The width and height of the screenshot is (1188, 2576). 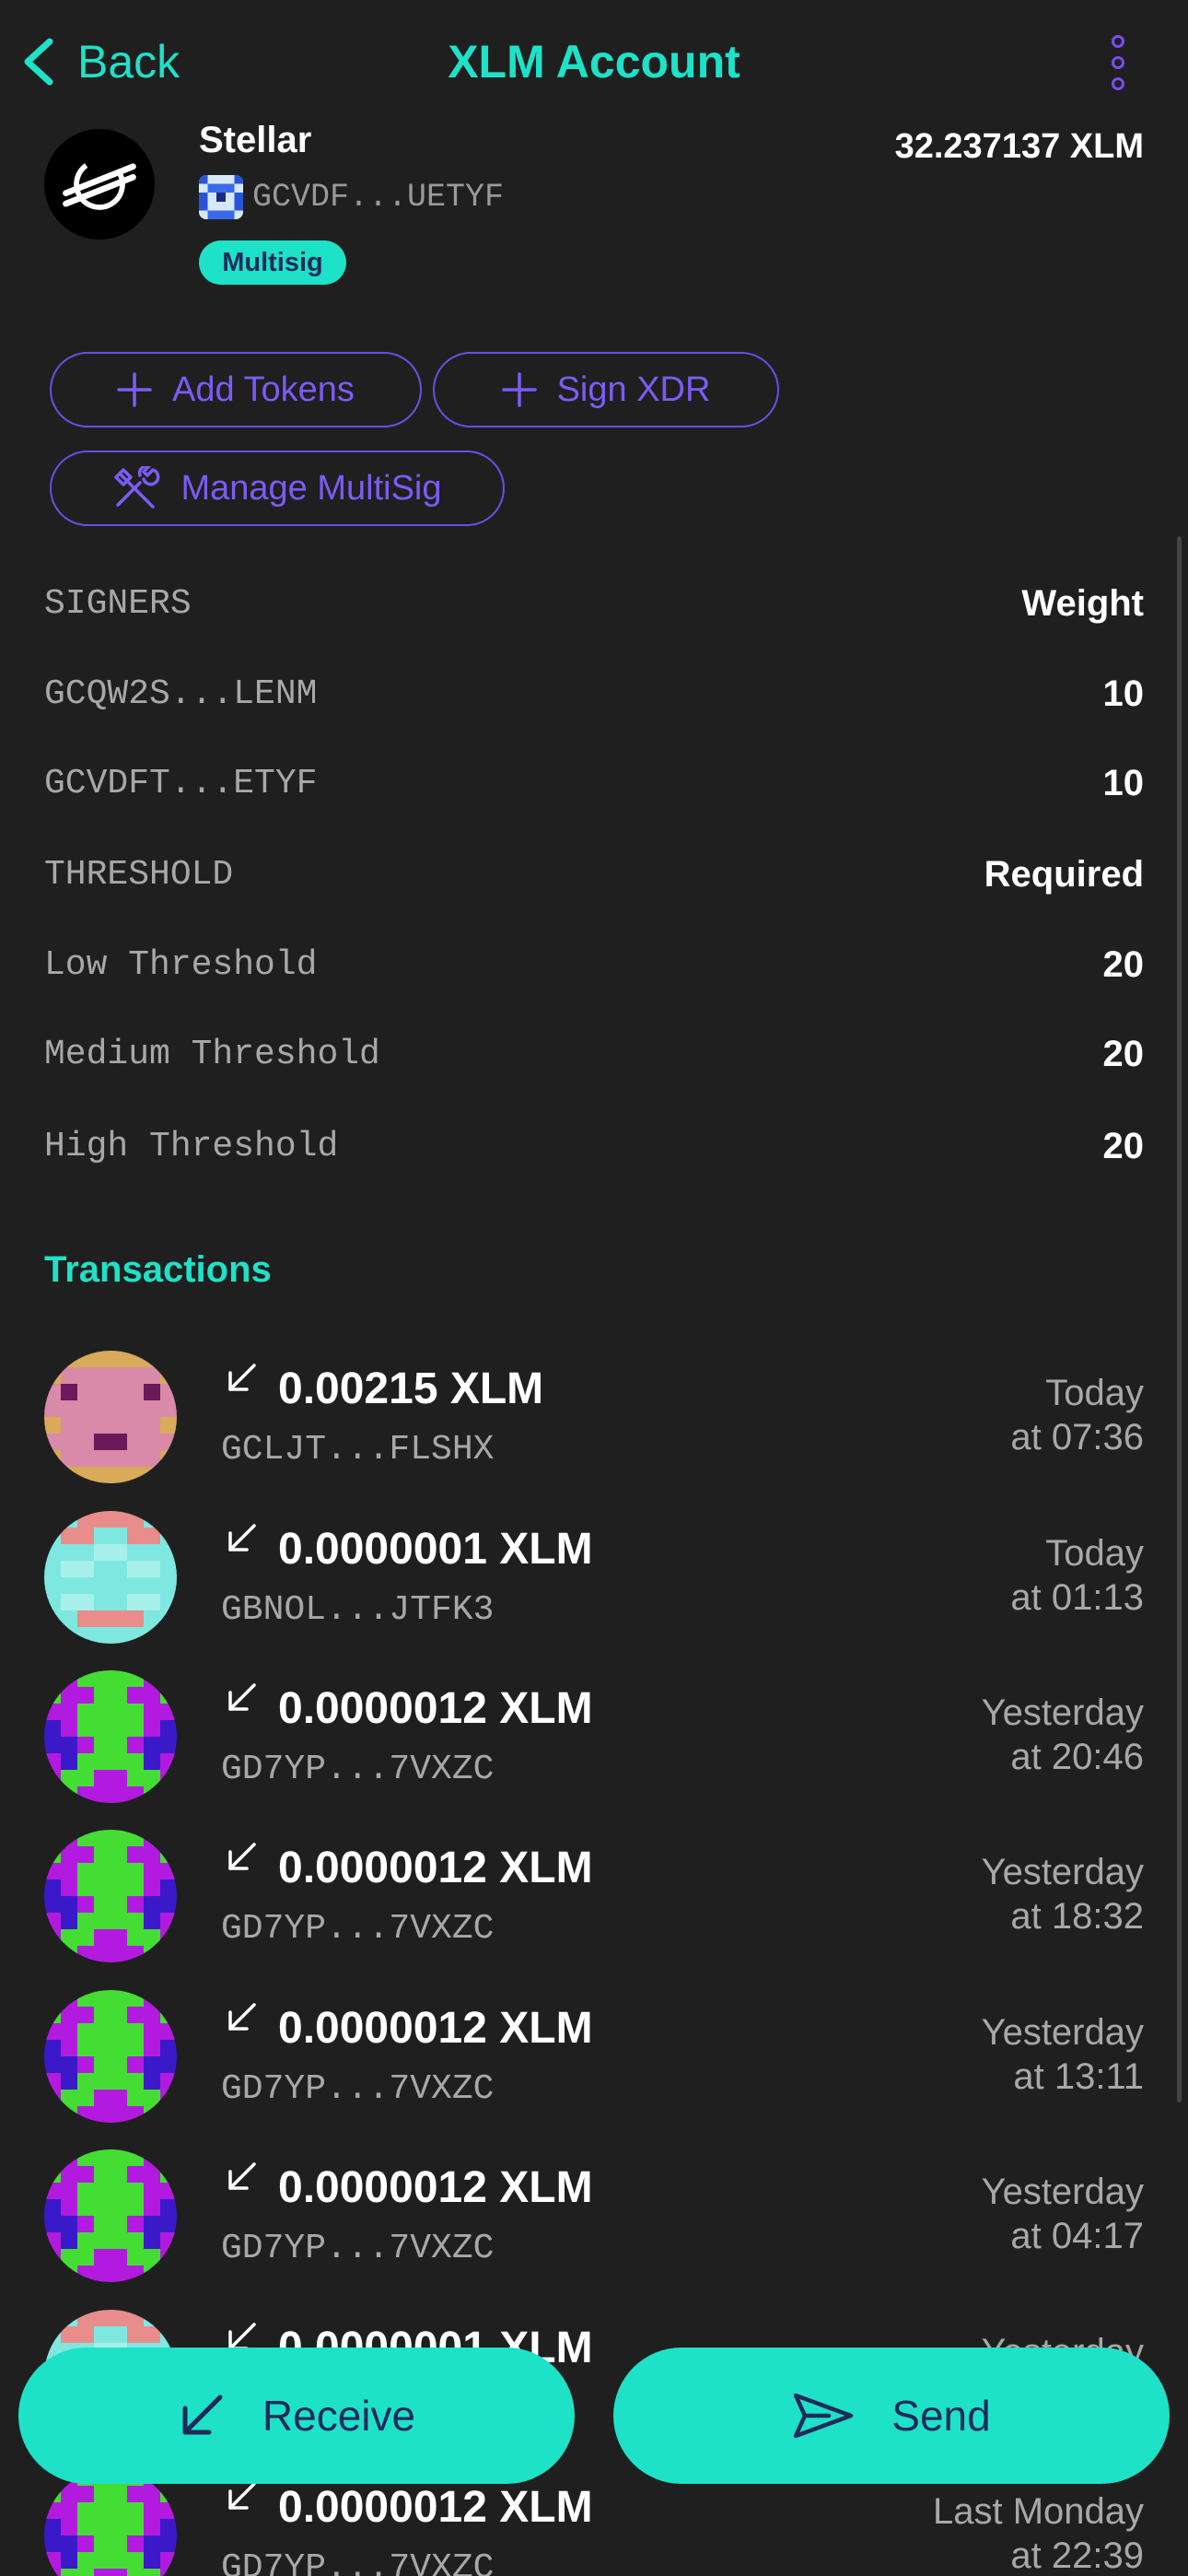 What do you see at coordinates (1078, 2076) in the screenshot?
I see `transaction-date-time: at 13:11` at bounding box center [1078, 2076].